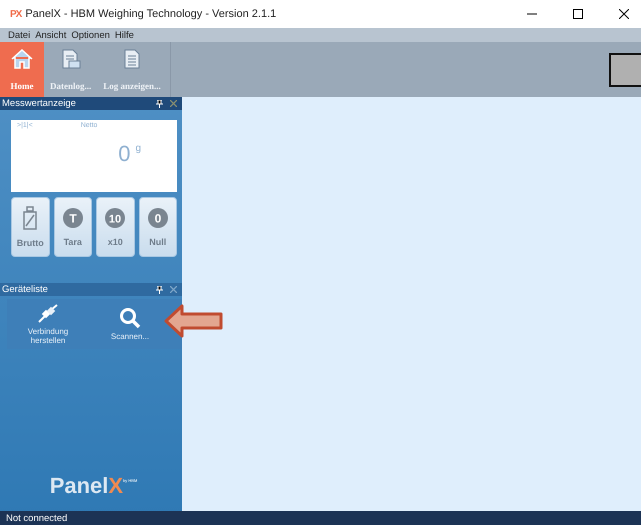  Describe the element at coordinates (79, 486) in the screenshot. I see `logo-text: Panel` at that location.